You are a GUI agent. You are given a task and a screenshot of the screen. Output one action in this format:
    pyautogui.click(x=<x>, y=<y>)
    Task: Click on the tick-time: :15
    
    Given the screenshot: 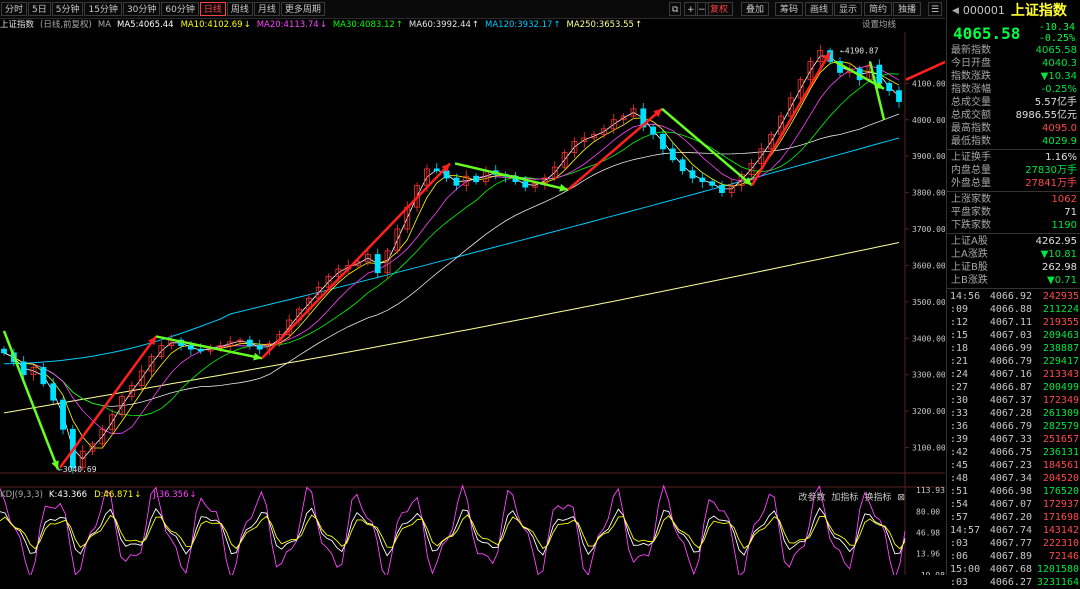 What is the action you would take?
    pyautogui.click(x=959, y=335)
    